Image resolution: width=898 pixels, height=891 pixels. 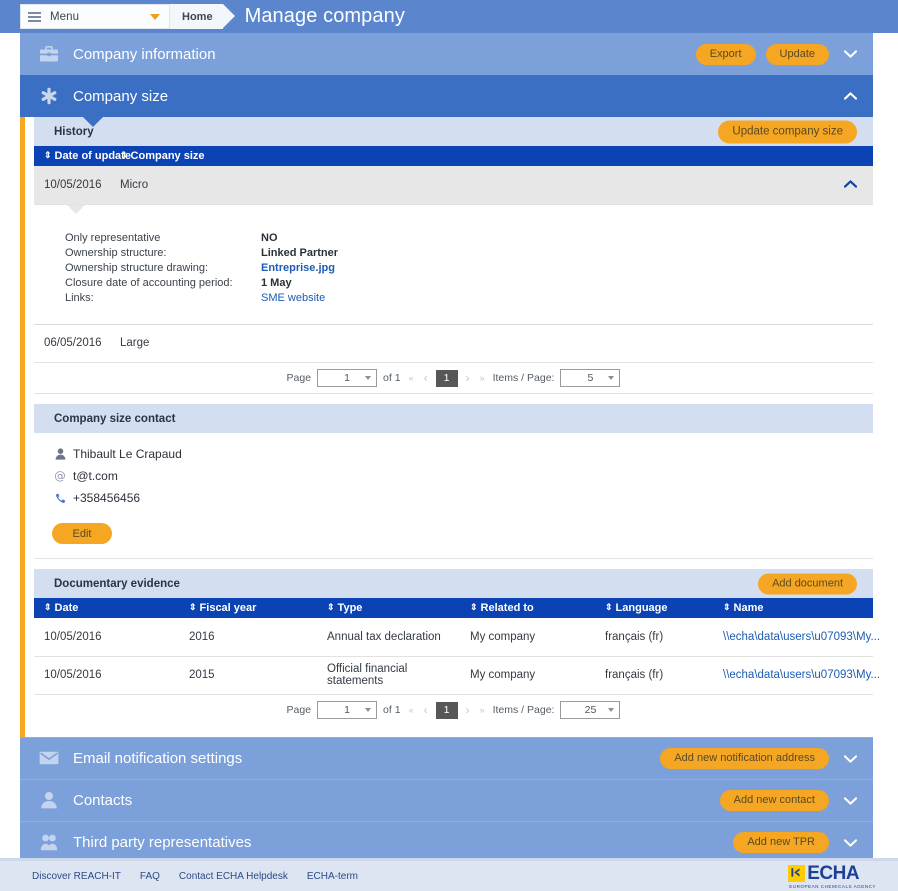 I want to click on add-new-tpr-button: Add new TPR, so click(x=781, y=842).